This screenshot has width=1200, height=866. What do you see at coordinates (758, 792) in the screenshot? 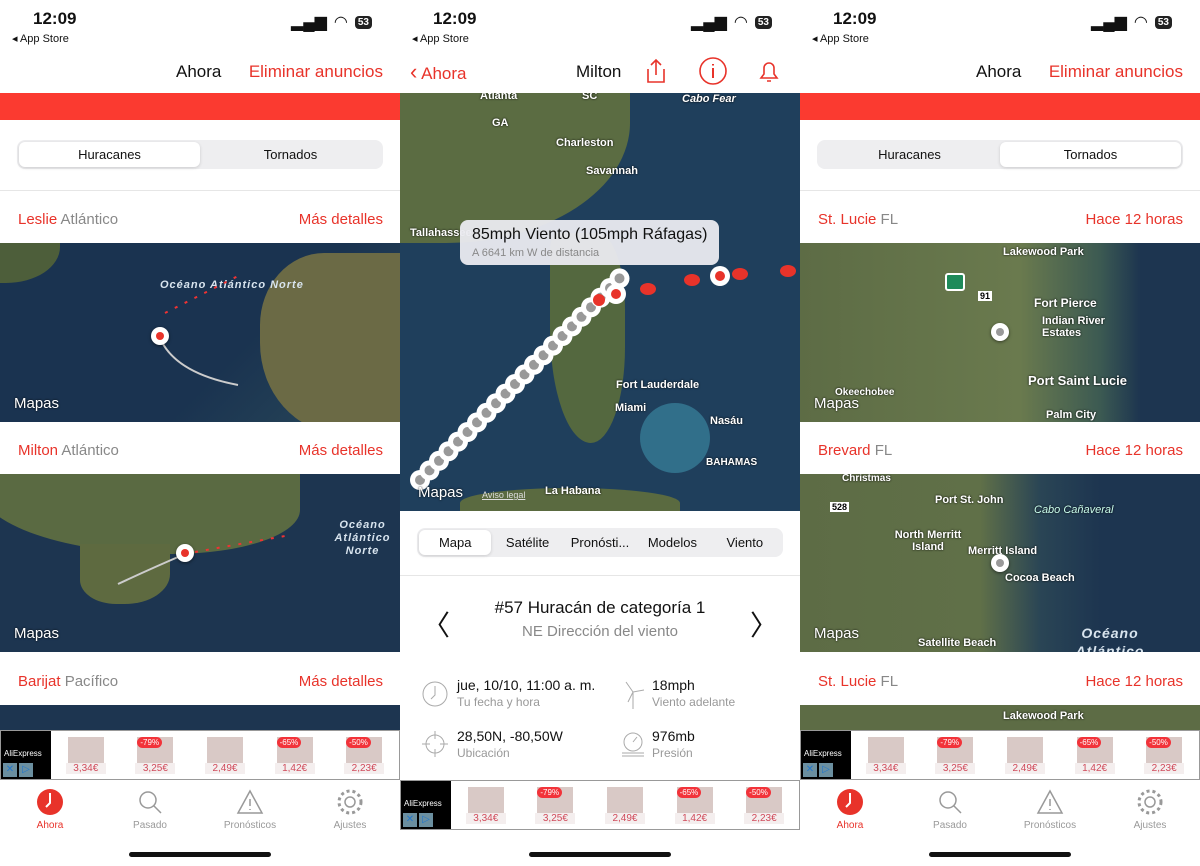
I see `discount-badge: -50%` at bounding box center [758, 792].